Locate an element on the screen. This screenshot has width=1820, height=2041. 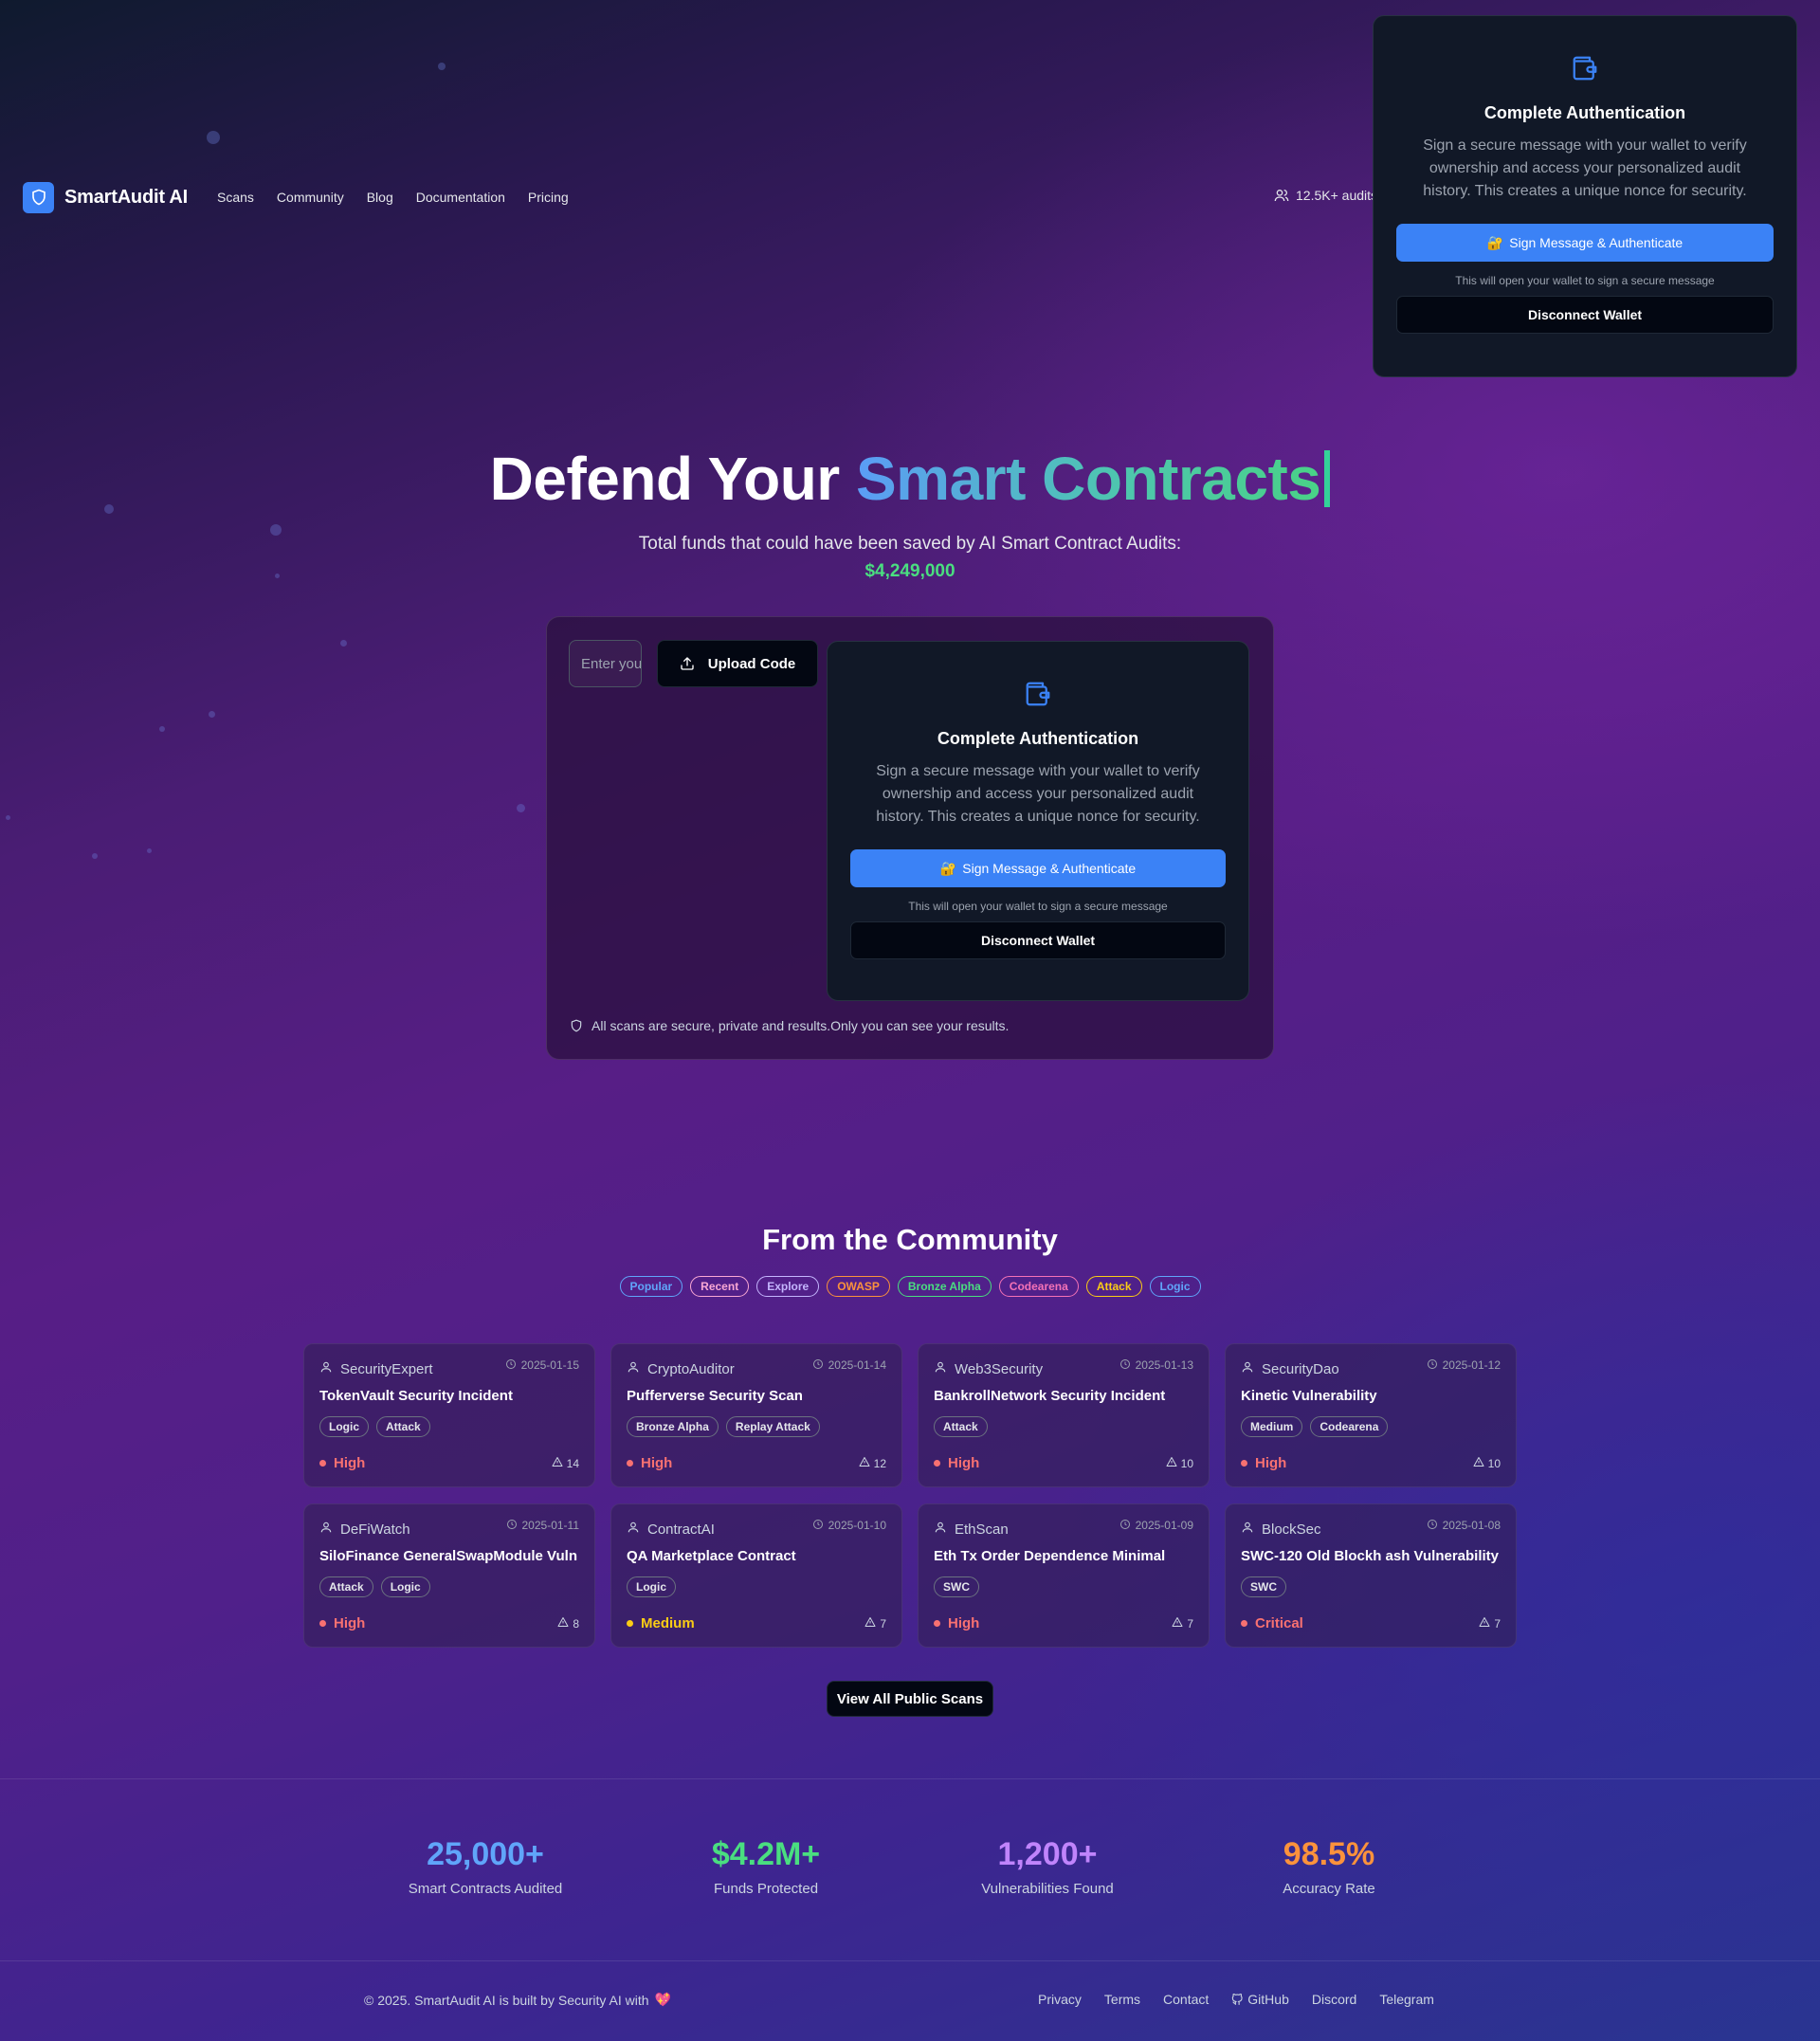
stat-value: 1,200+ is located at coordinates (1047, 1854).